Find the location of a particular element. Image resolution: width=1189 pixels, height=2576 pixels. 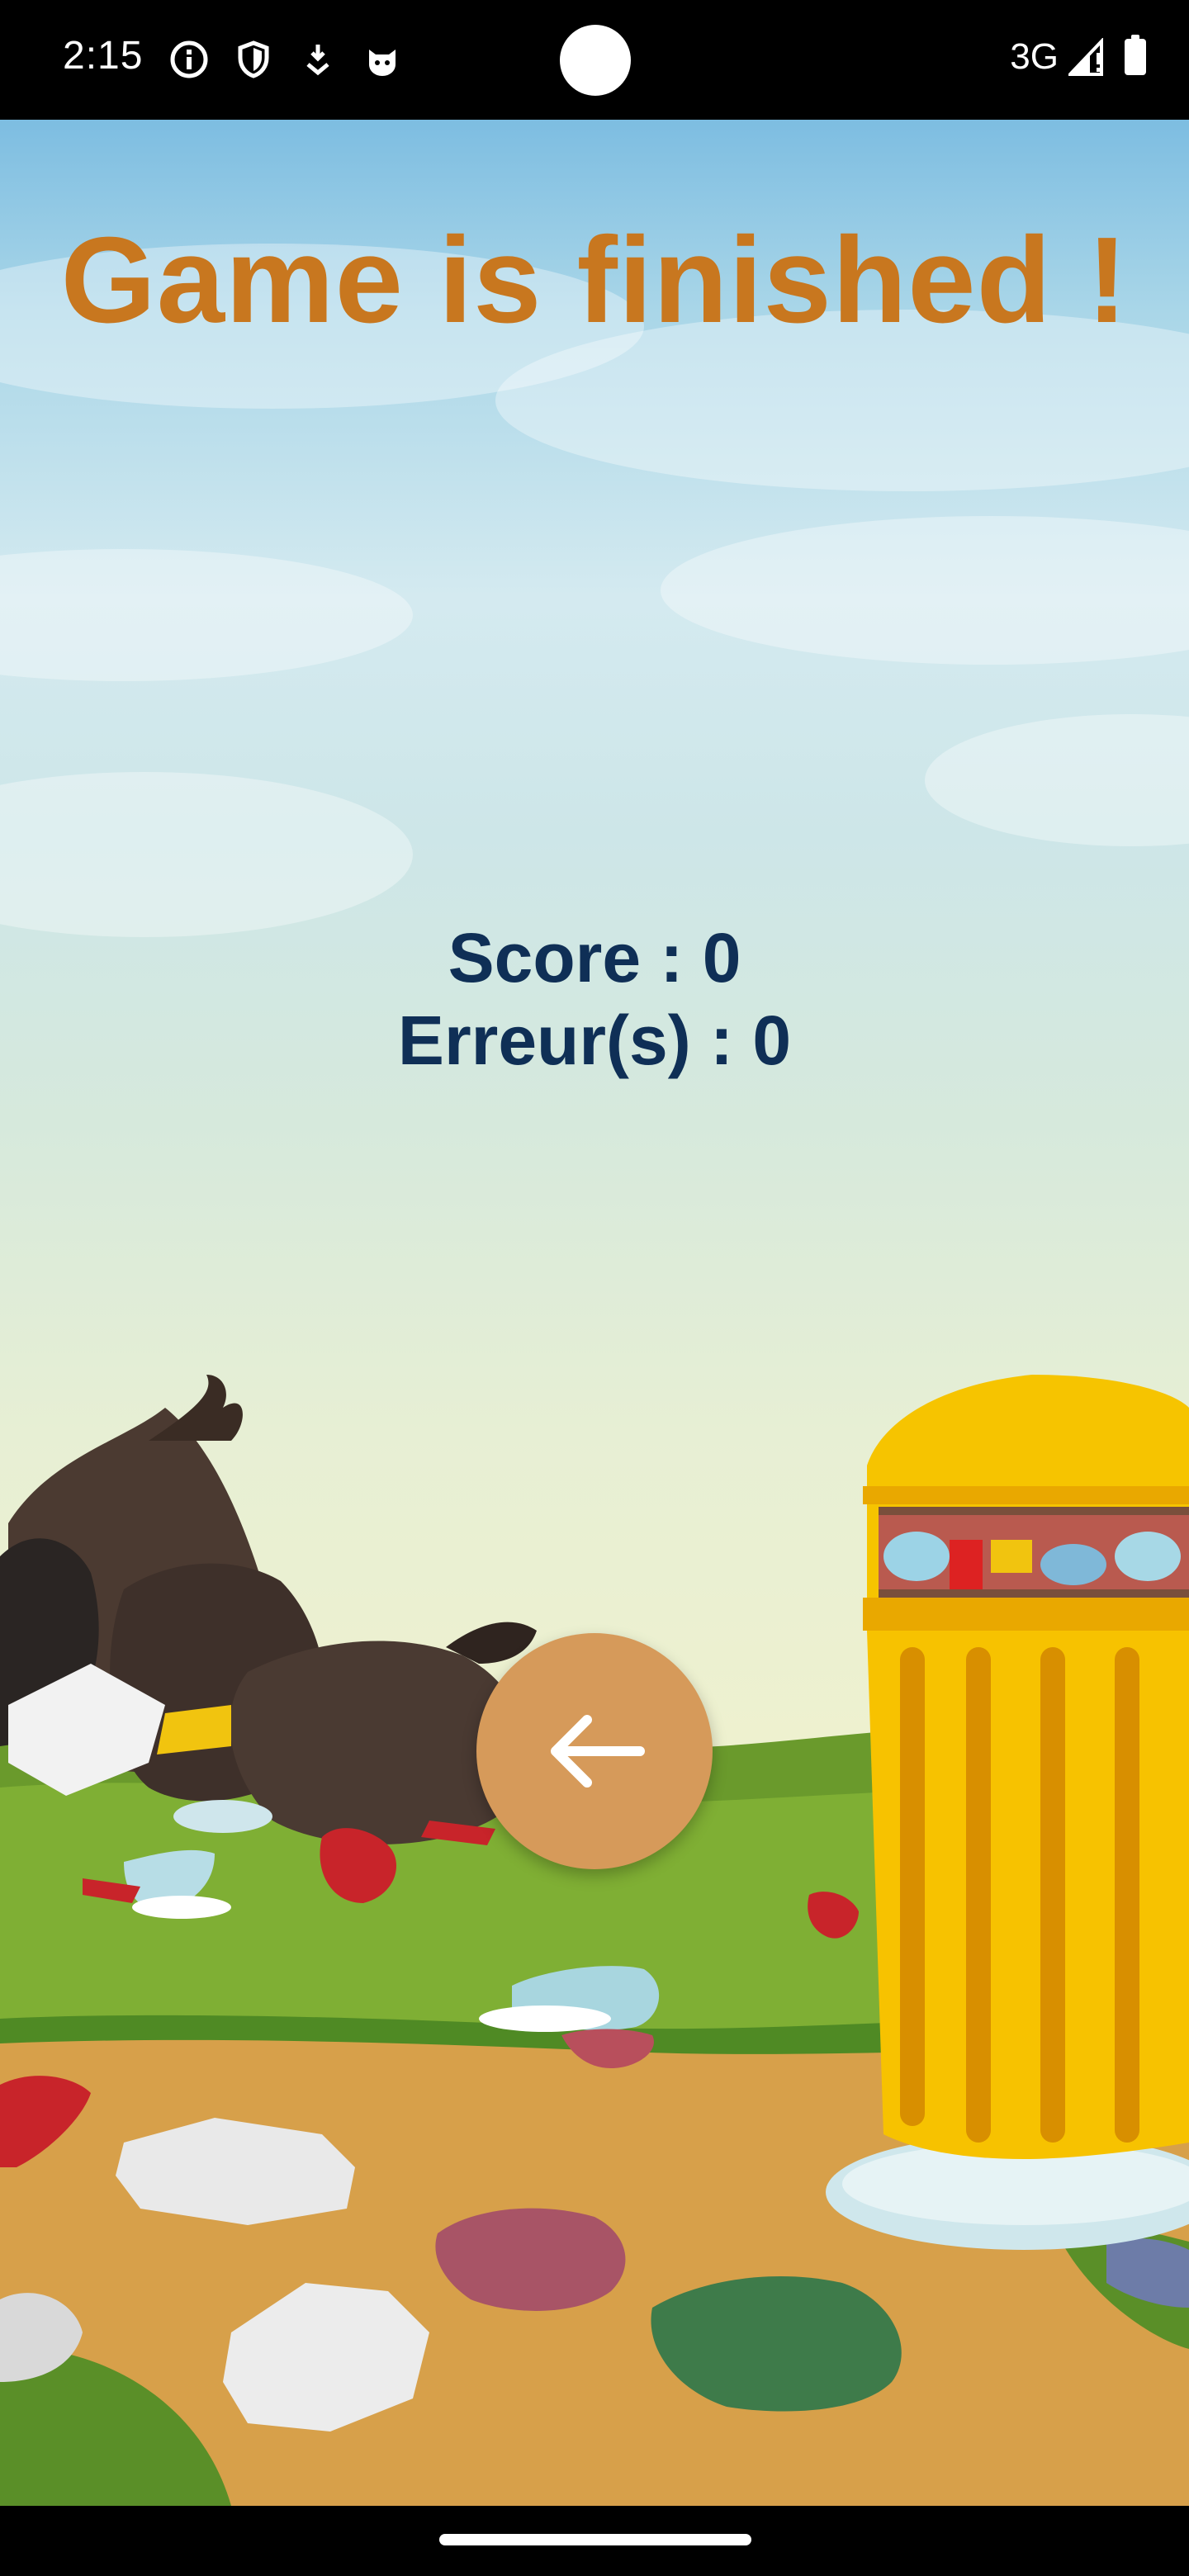

score-label: Score : 0 is located at coordinates (594, 958).